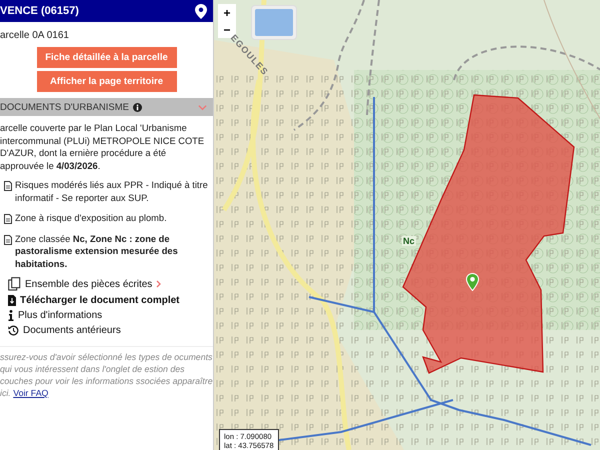 This screenshot has width=600, height=450. Describe the element at coordinates (91, 218) in the screenshot. I see `notice-text: Zone à risque d'exposition au plomb.` at that location.